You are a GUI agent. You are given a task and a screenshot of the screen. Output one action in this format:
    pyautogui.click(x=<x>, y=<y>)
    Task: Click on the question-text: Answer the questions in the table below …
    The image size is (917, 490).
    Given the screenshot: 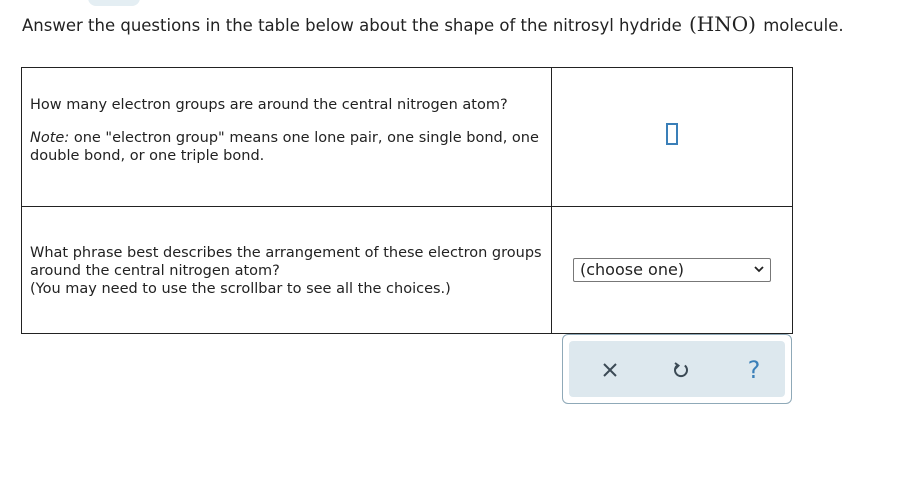 What is the action you would take?
    pyautogui.click(x=433, y=24)
    